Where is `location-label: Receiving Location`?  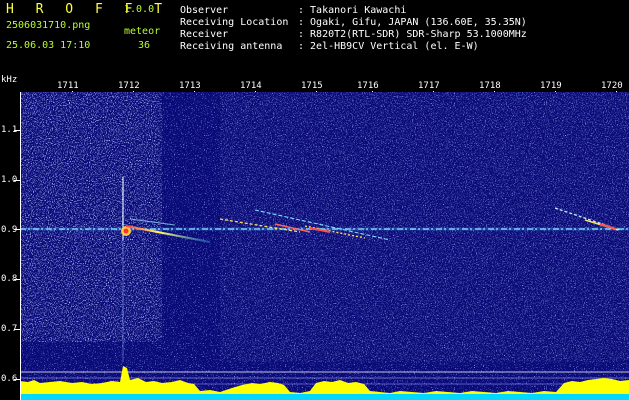 location-label: Receiving Location is located at coordinates (234, 22).